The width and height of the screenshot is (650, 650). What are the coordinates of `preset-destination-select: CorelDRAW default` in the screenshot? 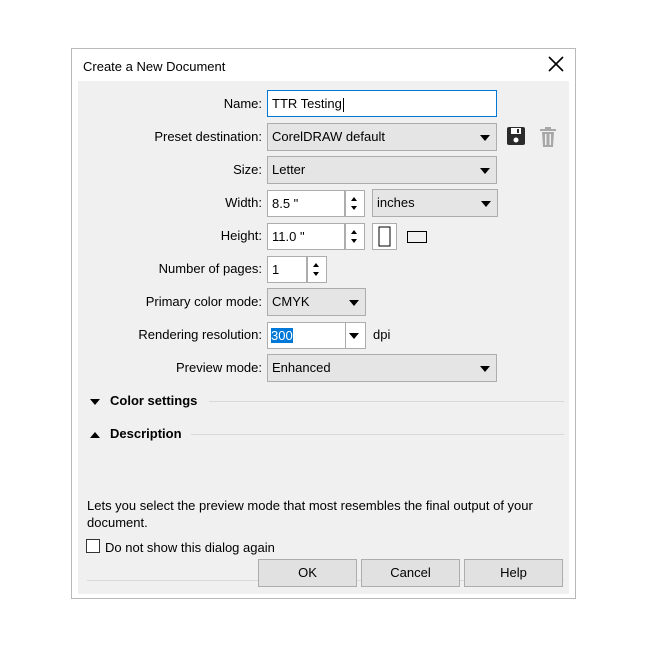 It's located at (382, 137).